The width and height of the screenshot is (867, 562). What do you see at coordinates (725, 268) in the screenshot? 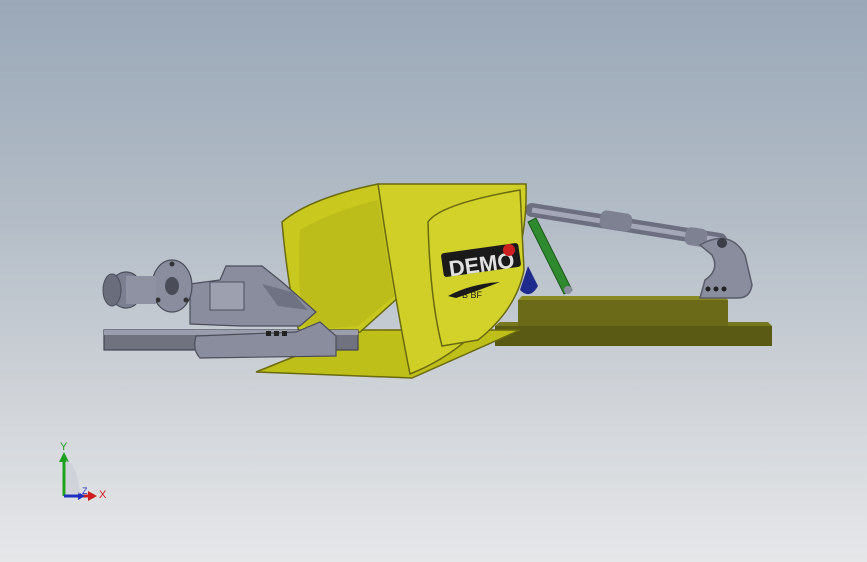
I see `rear-bracket` at bounding box center [725, 268].